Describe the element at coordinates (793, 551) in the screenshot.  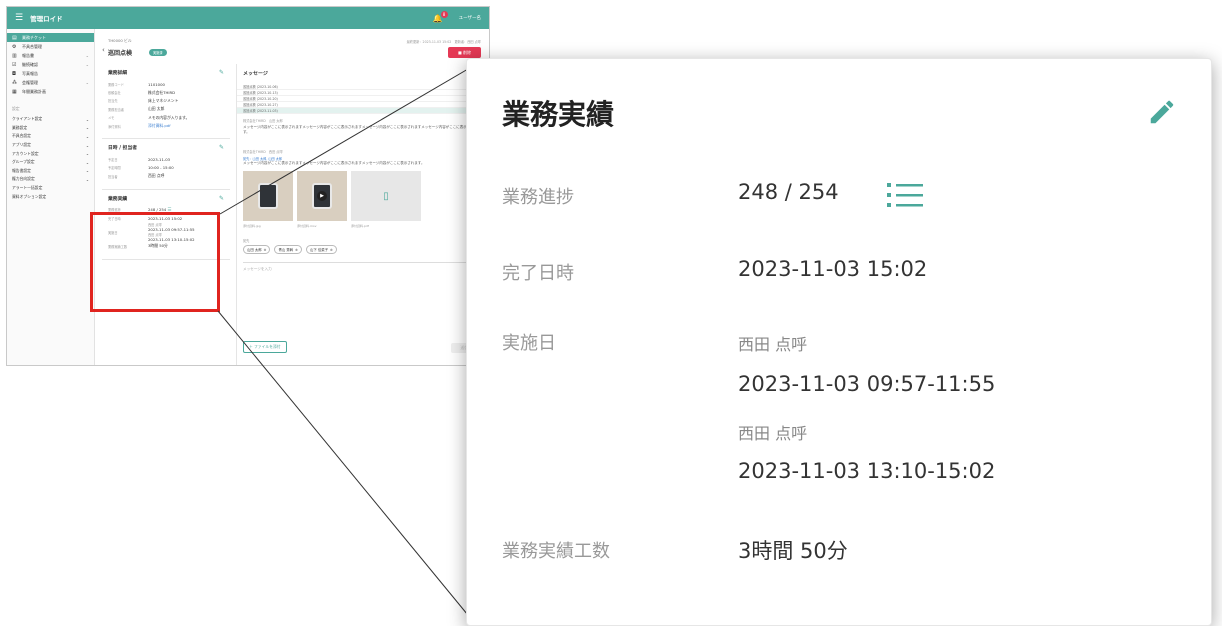
I see `effort-value: 3時間 50分` at that location.